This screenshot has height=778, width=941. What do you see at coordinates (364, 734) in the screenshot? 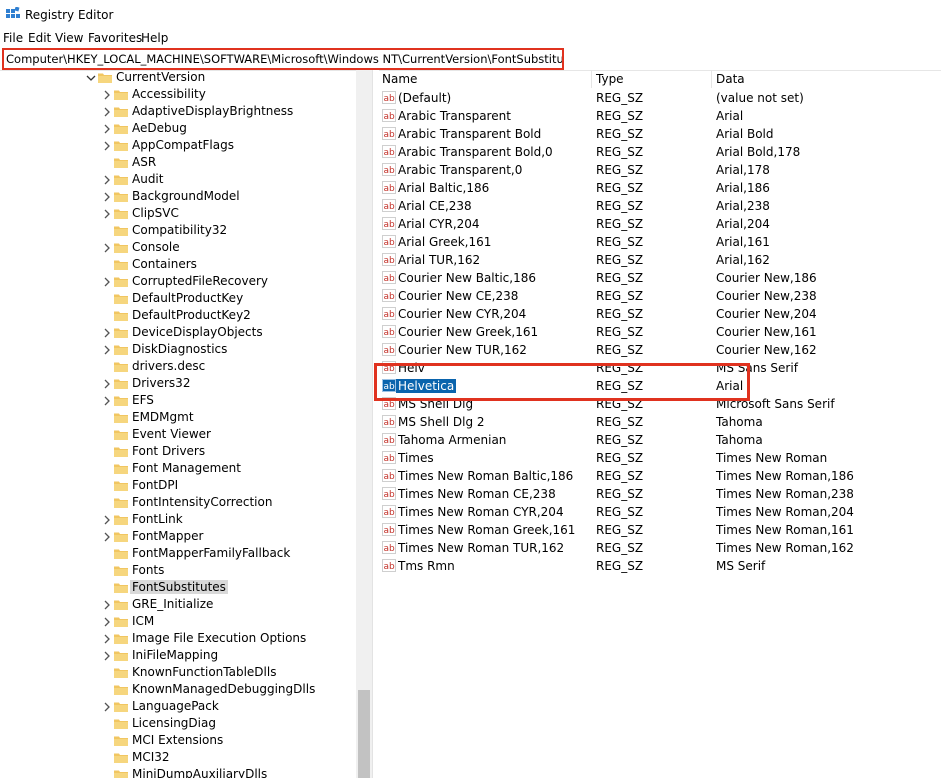
I see `scroll-thumb` at bounding box center [364, 734].